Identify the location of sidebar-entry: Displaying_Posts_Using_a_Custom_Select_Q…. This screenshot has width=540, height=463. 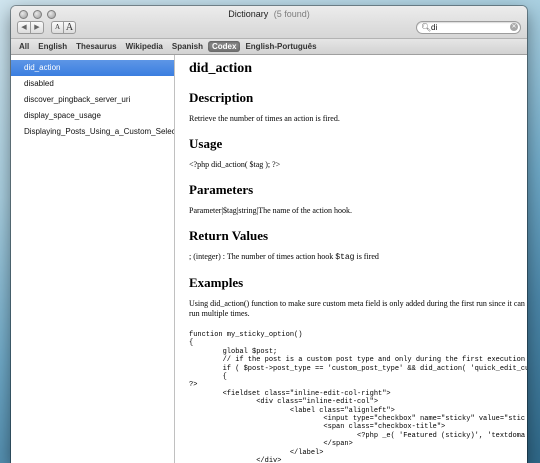
(92, 132).